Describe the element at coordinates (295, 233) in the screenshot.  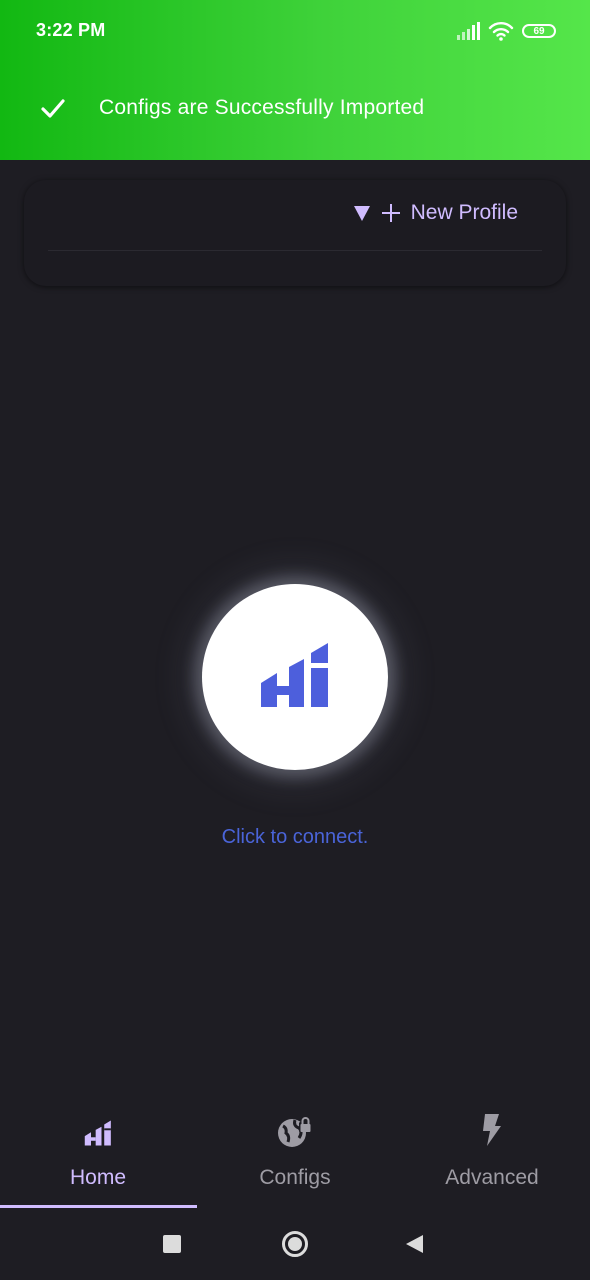
I see `profile-card: New Profile` at that location.